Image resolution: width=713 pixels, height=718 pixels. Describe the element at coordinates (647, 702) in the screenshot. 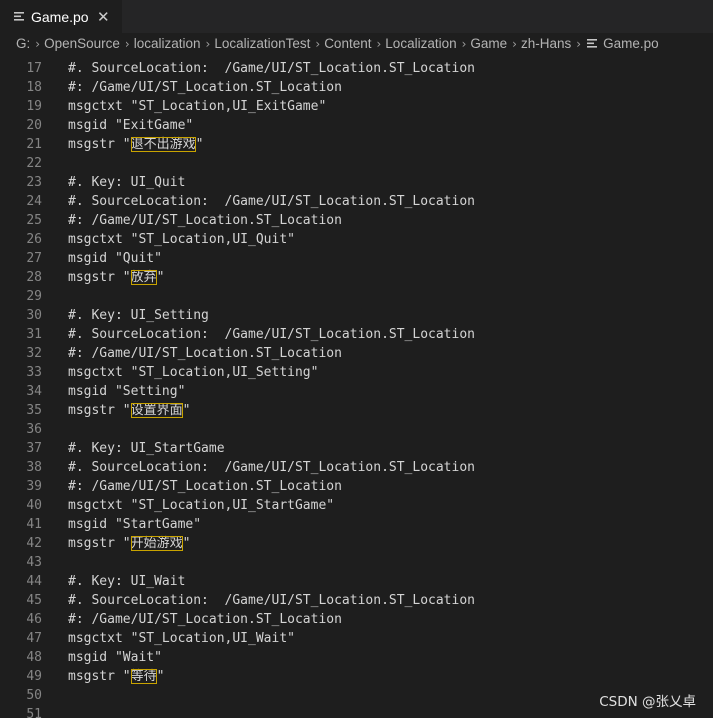

I see `watermark: CSDN @张乂卓` at that location.